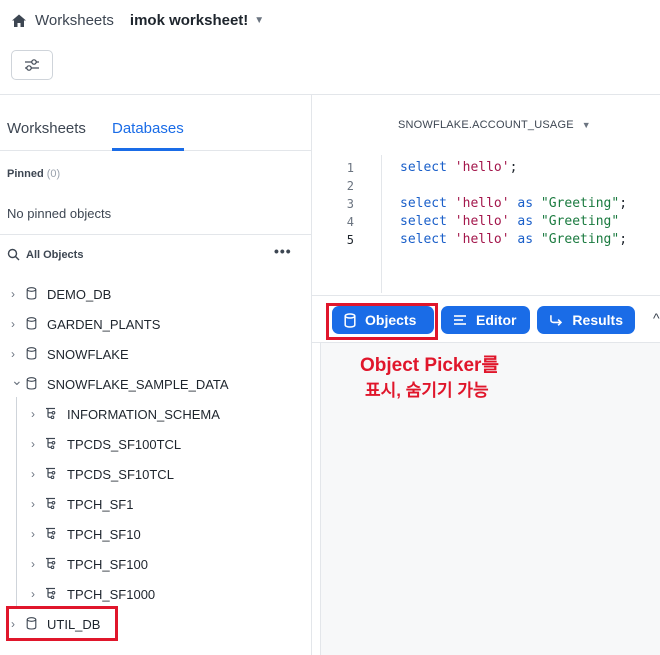 The image size is (660, 655). What do you see at coordinates (148, 128) in the screenshot?
I see `tab-databases: Databases` at bounding box center [148, 128].